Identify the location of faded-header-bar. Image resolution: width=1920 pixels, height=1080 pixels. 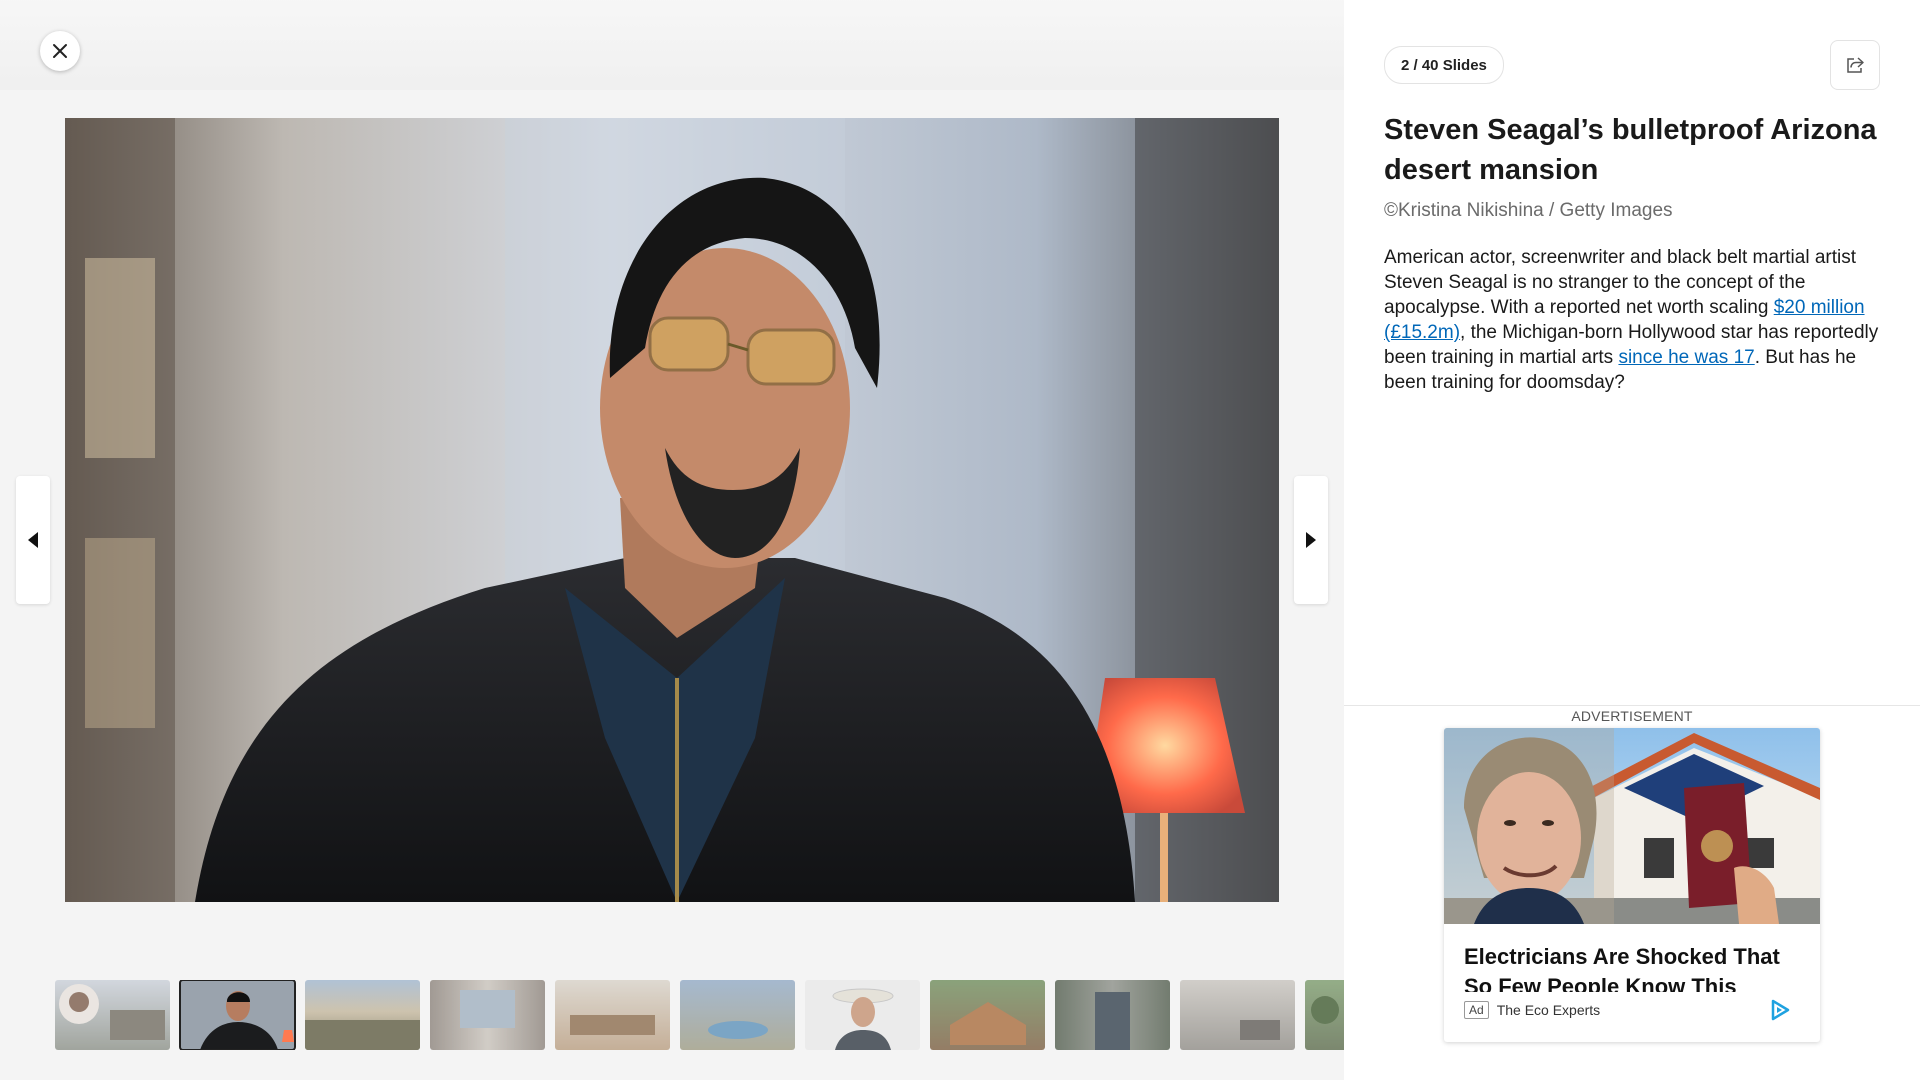
(672, 45).